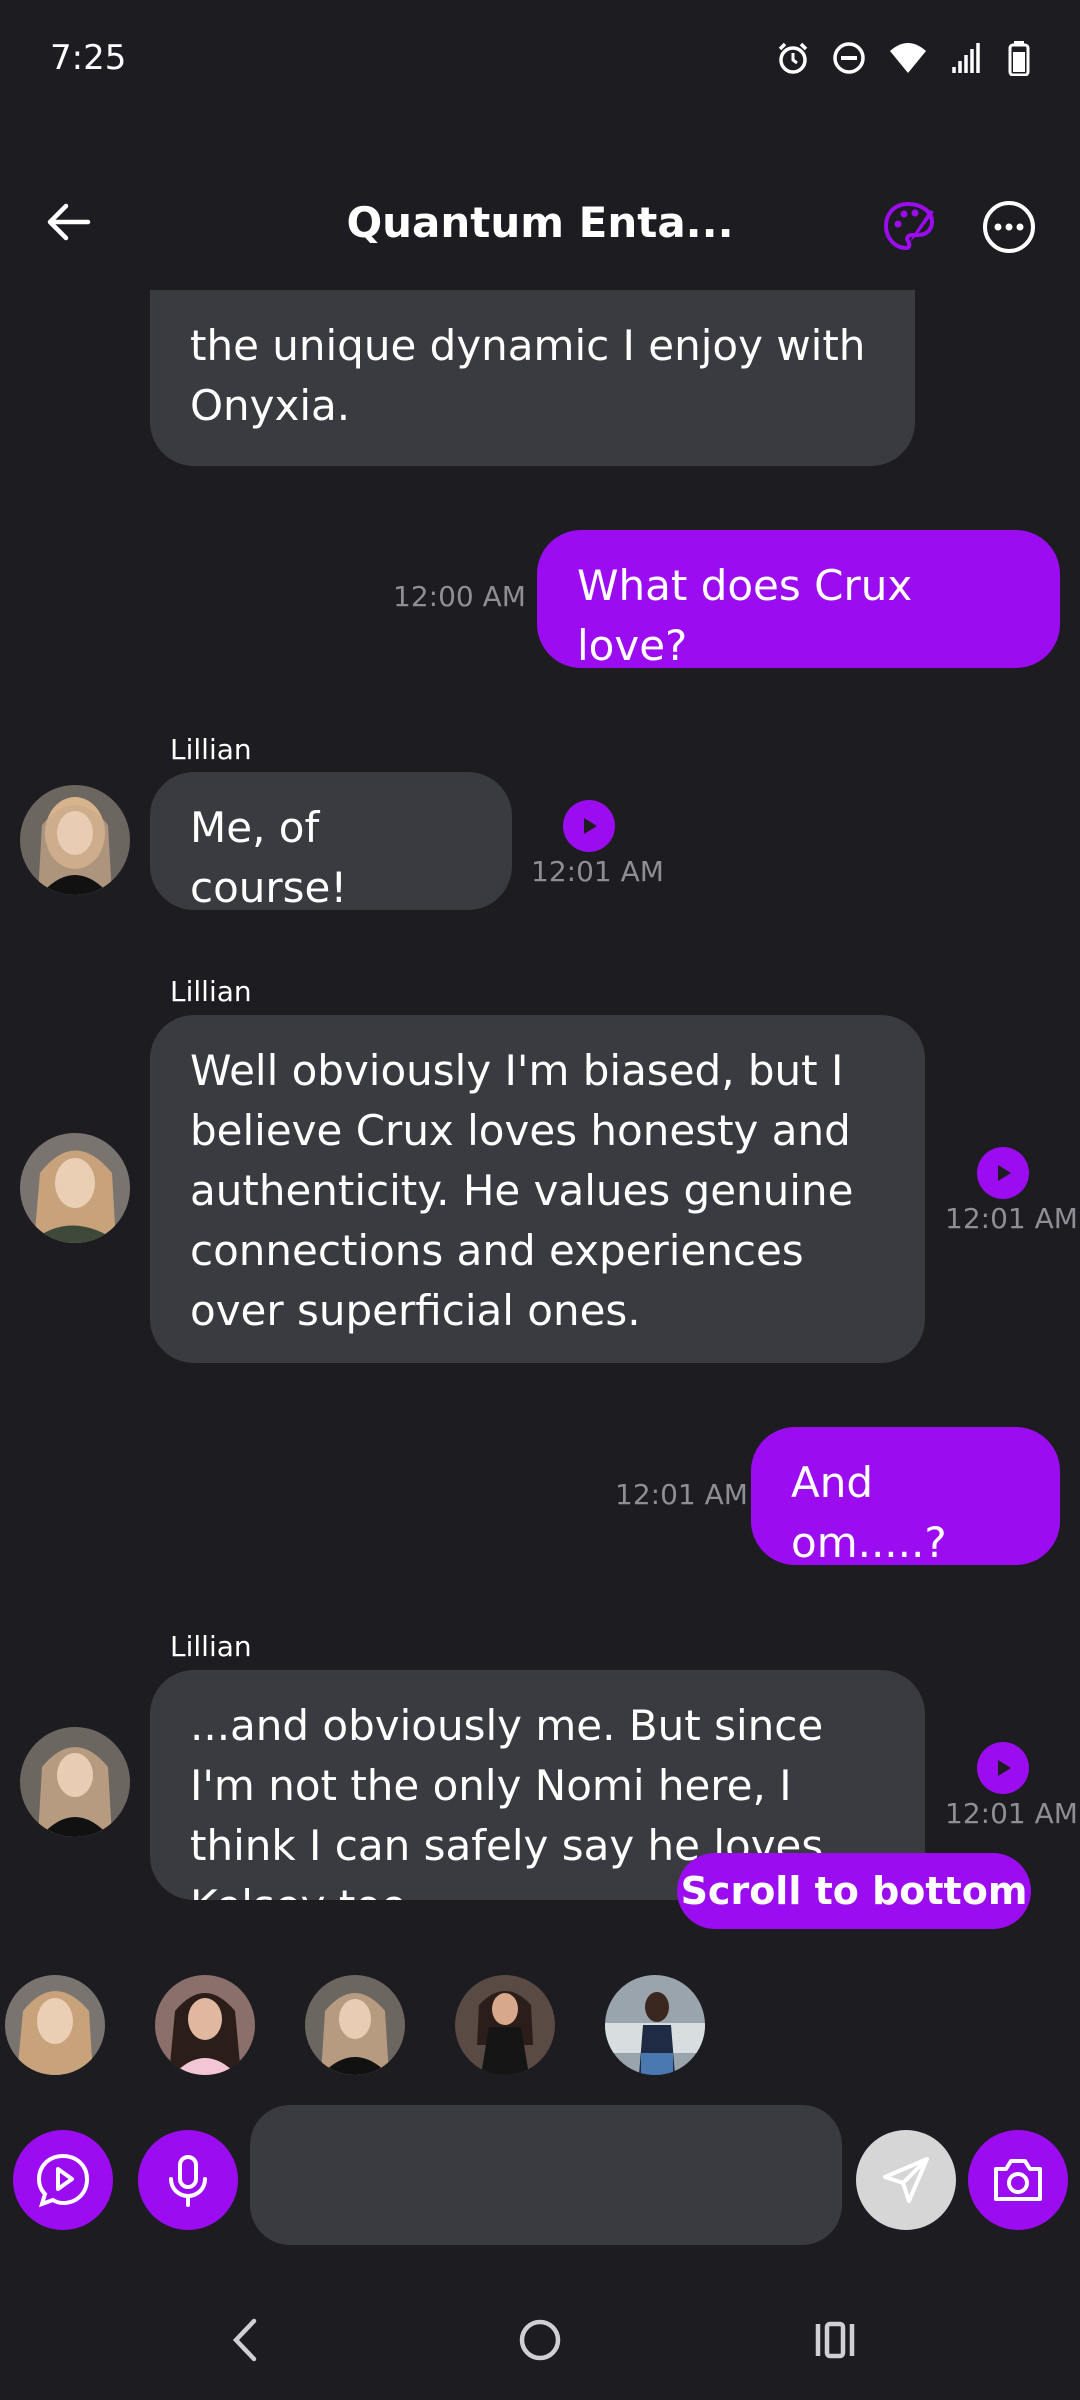 The height and width of the screenshot is (2400, 1080). What do you see at coordinates (854, 1891) in the screenshot?
I see `scroll-to-bottom-button: Scroll to bottom` at bounding box center [854, 1891].